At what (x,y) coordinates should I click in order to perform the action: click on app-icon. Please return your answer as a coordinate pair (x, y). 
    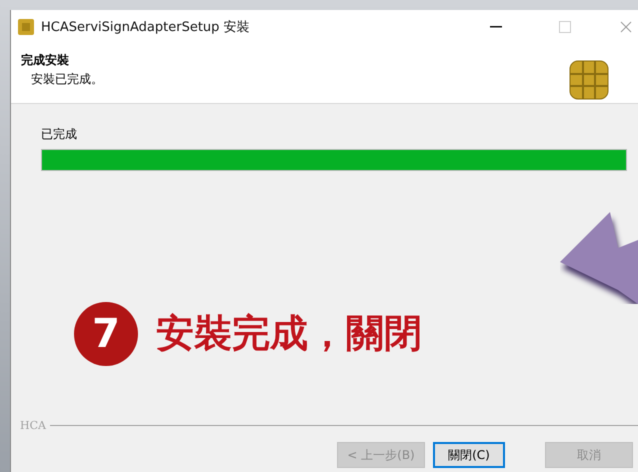
    Looking at the image, I should click on (26, 27).